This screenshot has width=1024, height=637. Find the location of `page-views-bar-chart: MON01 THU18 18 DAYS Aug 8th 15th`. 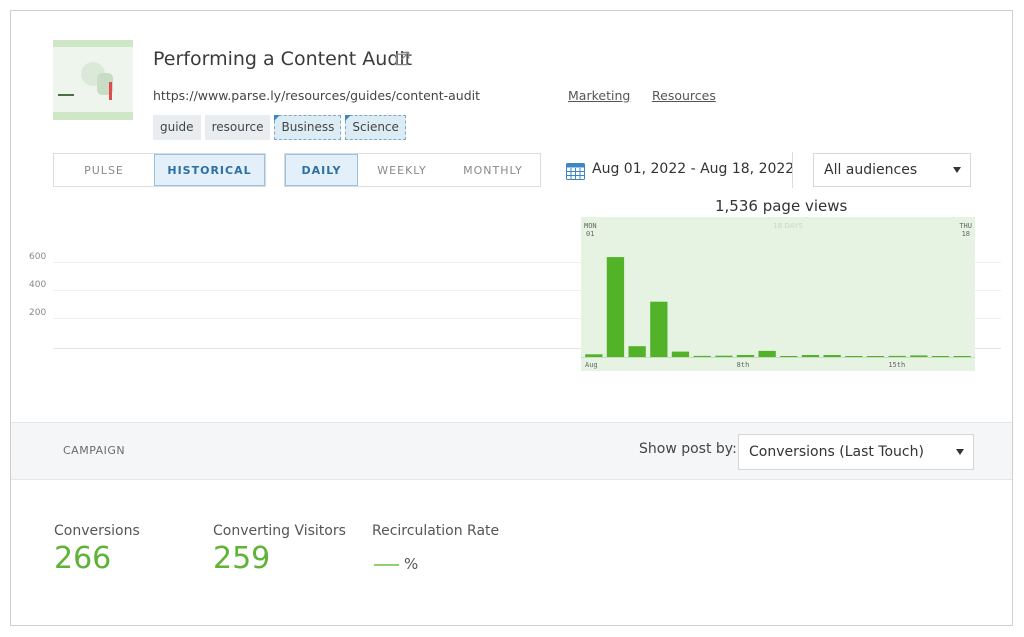

page-views-bar-chart: MON01 THU18 18 DAYS Aug 8th 15th is located at coordinates (778, 295).